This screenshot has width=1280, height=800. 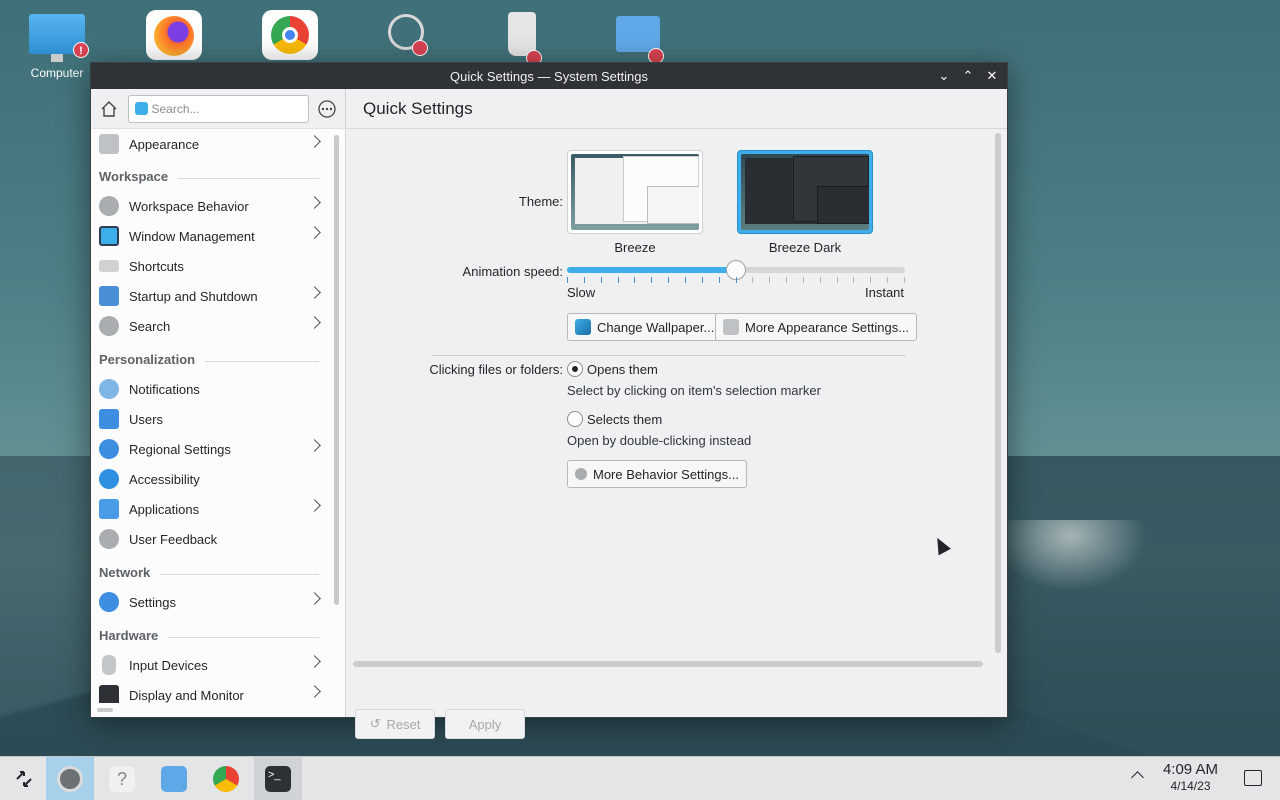 What do you see at coordinates (209, 144) in the screenshot?
I see `sidebar-item-appearance: Appearance` at bounding box center [209, 144].